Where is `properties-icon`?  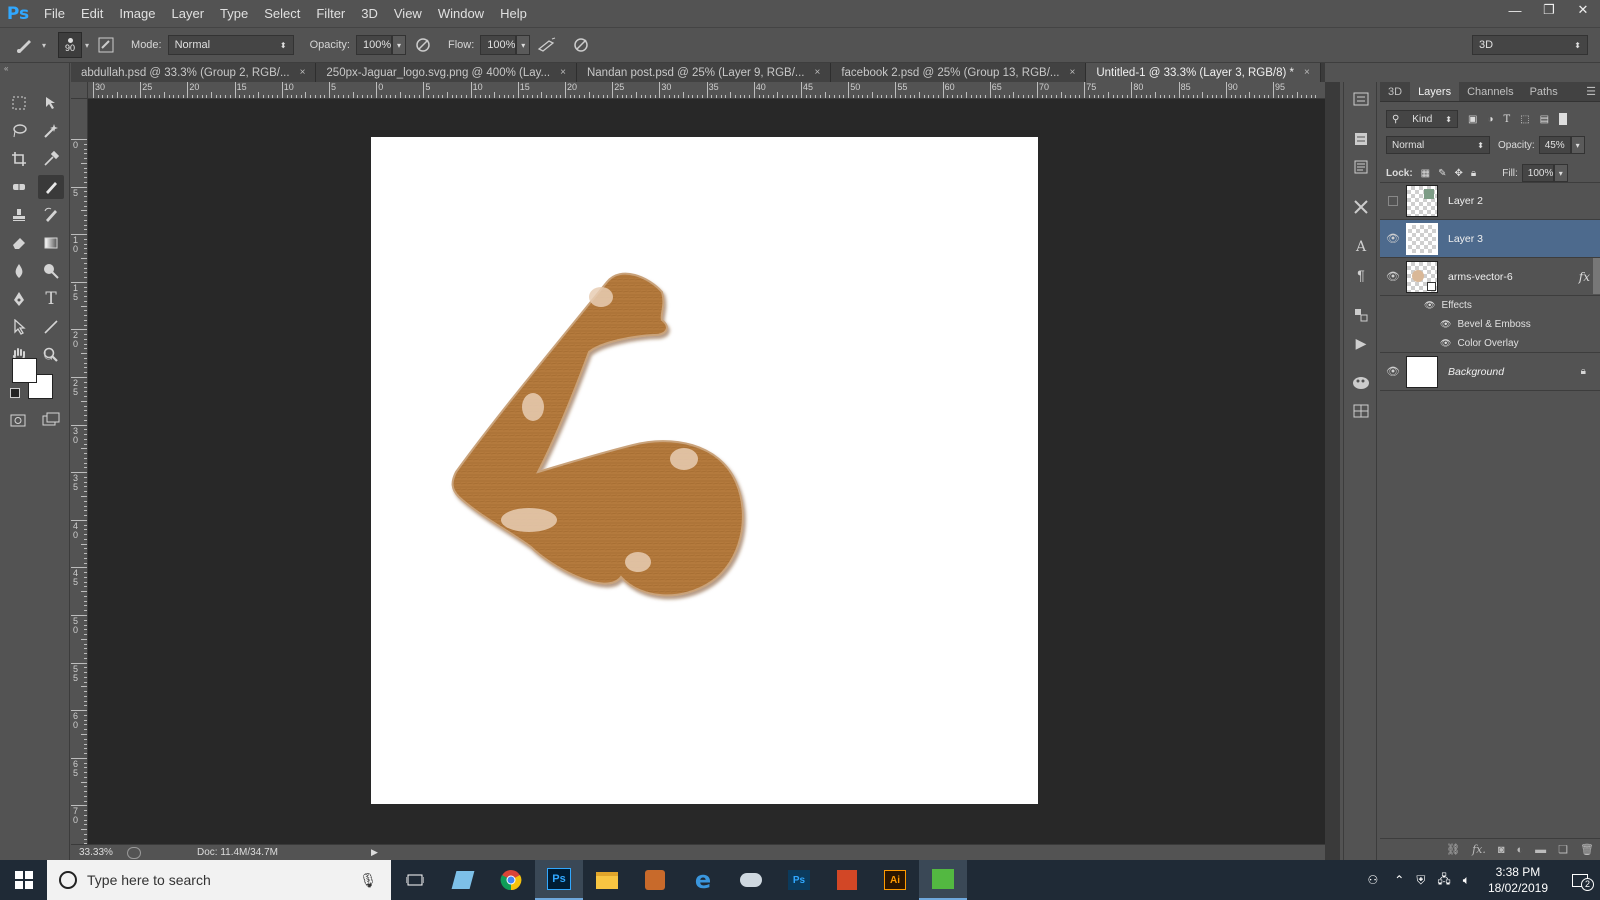
properties-icon is located at coordinates (1361, 139).